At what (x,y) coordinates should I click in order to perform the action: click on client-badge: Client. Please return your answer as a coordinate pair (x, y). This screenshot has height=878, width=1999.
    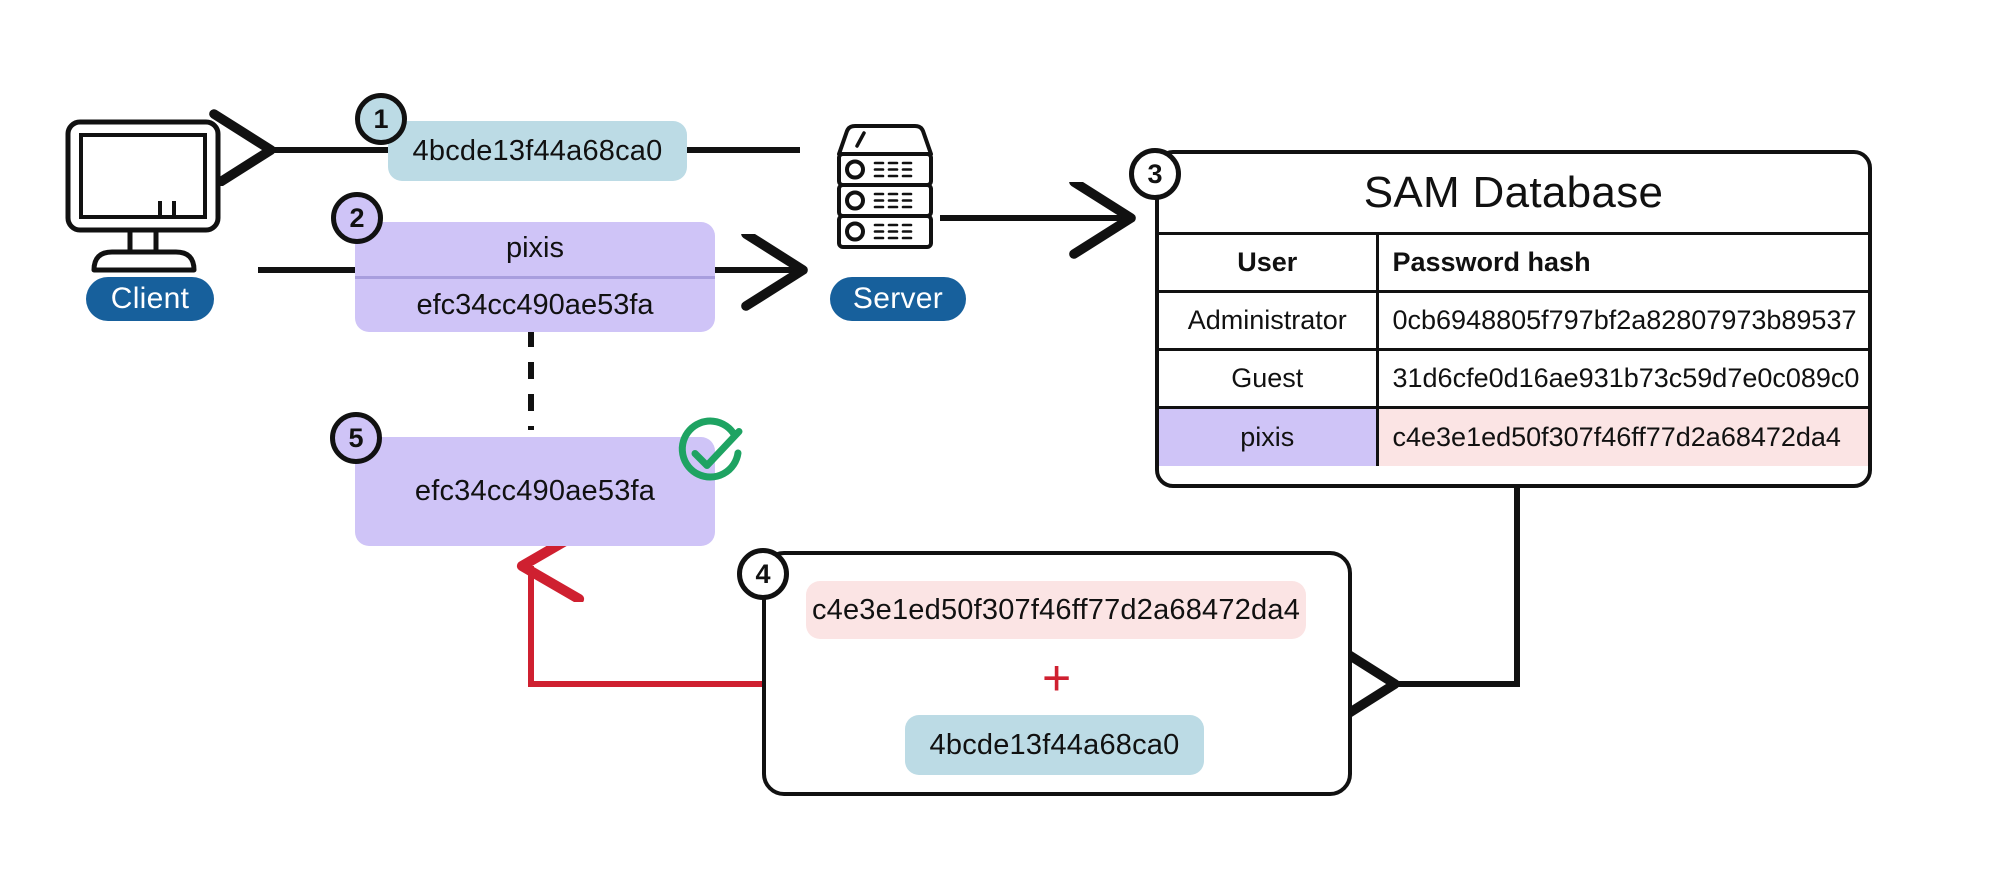
    Looking at the image, I should click on (150, 299).